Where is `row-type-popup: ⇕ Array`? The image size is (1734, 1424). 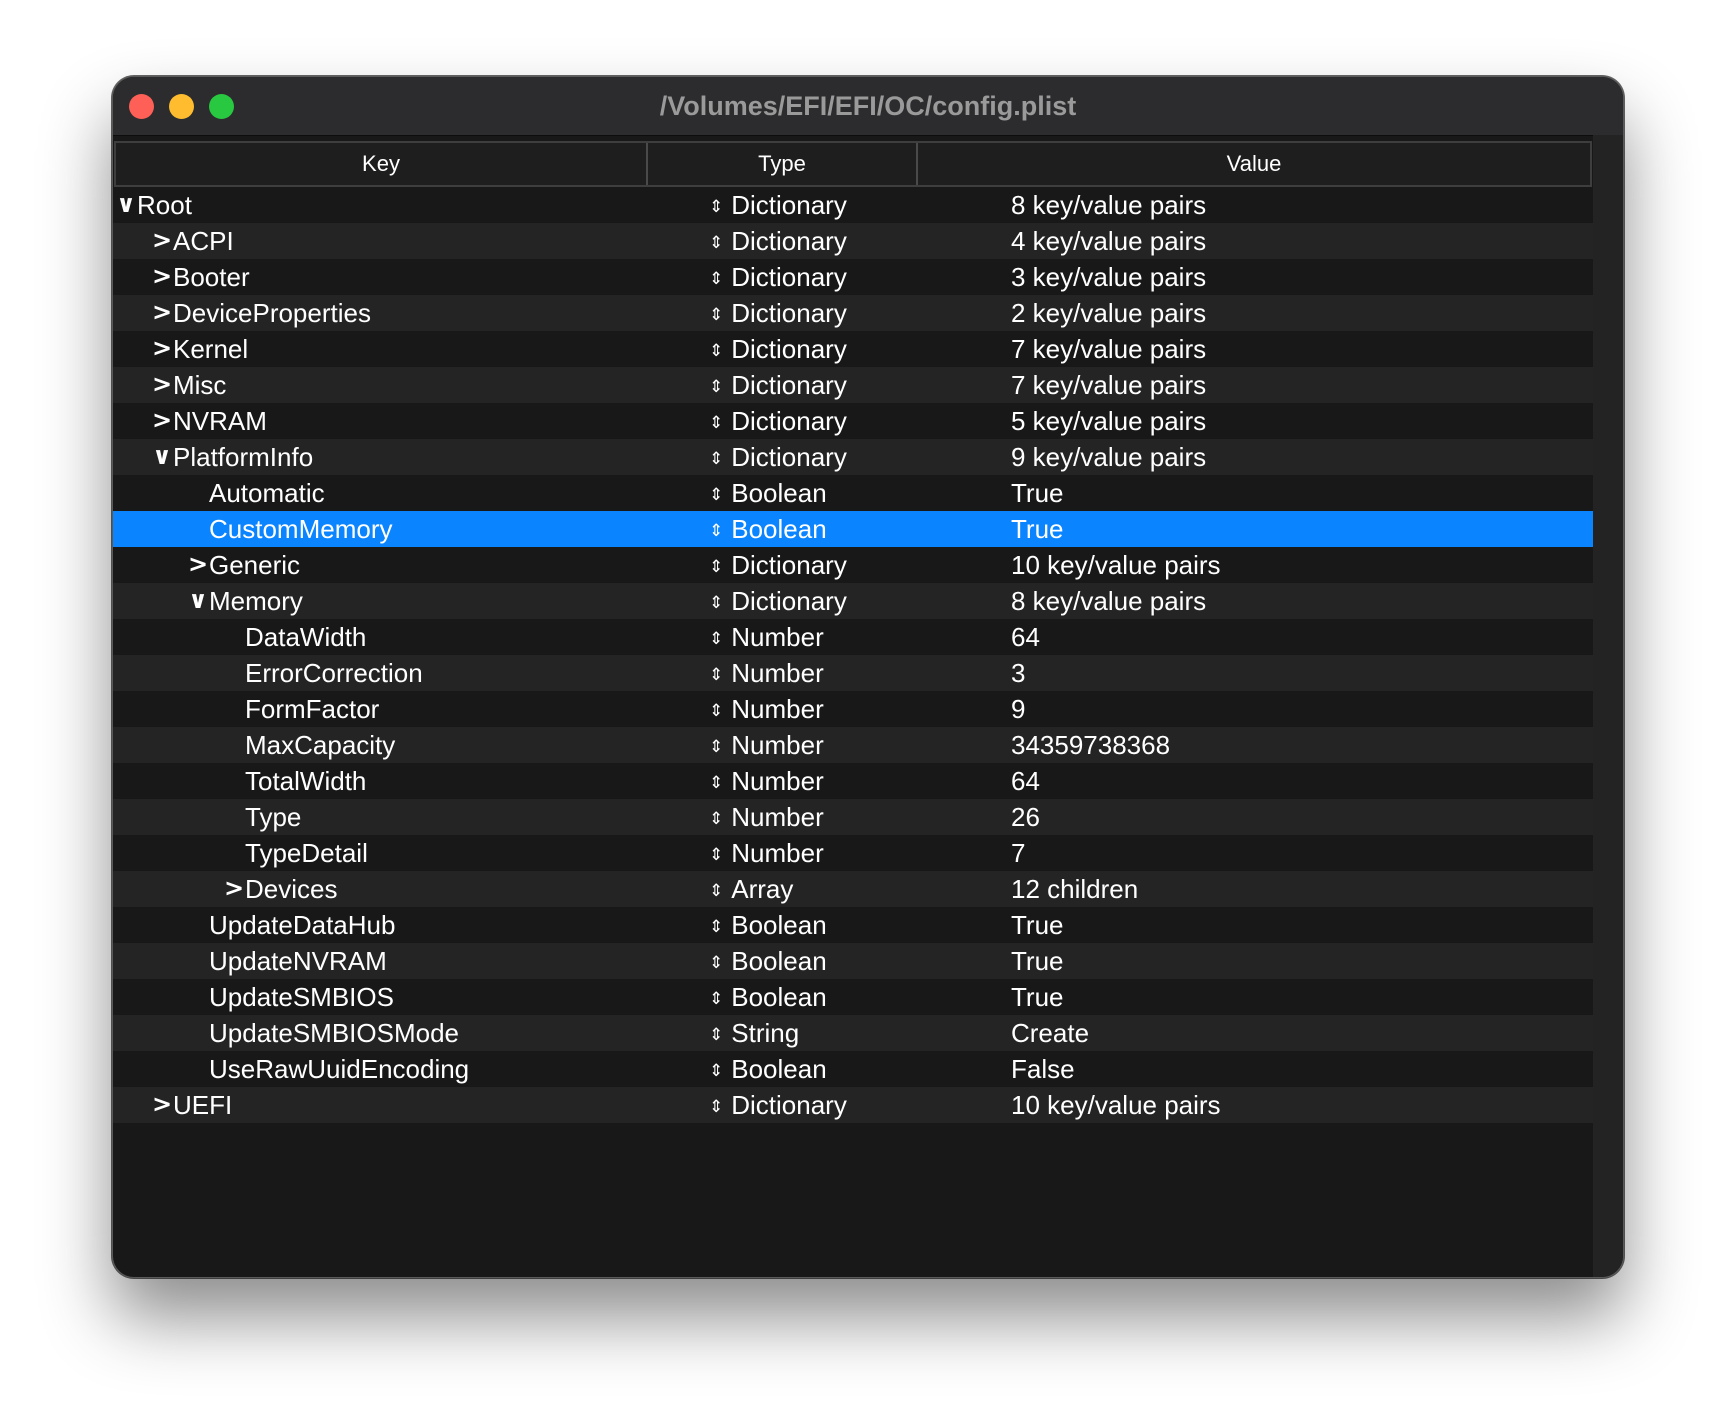
row-type-popup: ⇕ Array is located at coordinates (751, 889).